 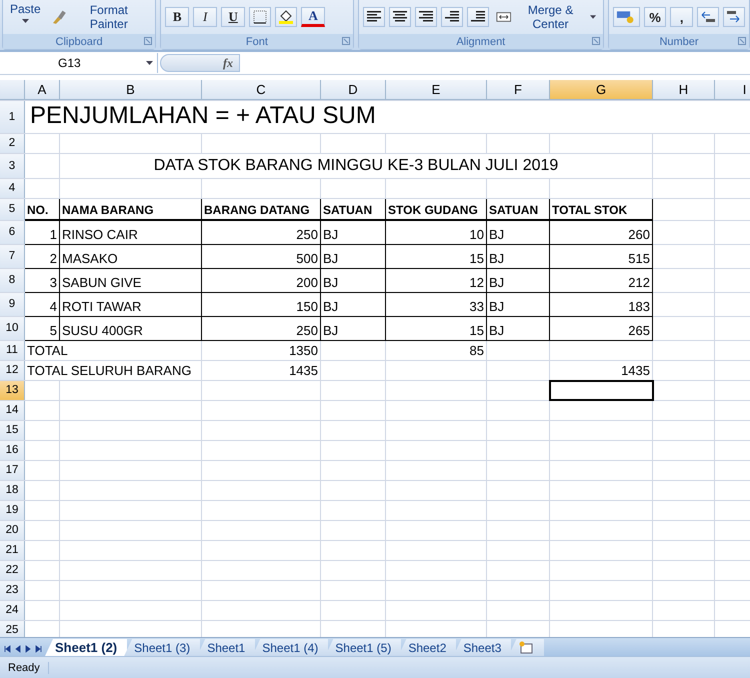 I want to click on column-heading-cell: SATUAN, so click(x=353, y=210).